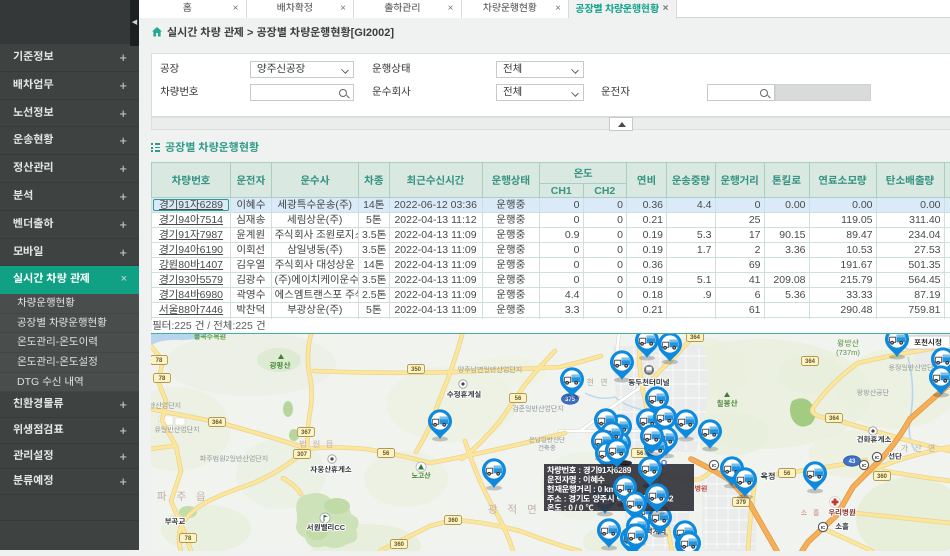 The image size is (950, 556). What do you see at coordinates (421, 476) in the screenshot?
I see `svg-text: 노고산` at bounding box center [421, 476].